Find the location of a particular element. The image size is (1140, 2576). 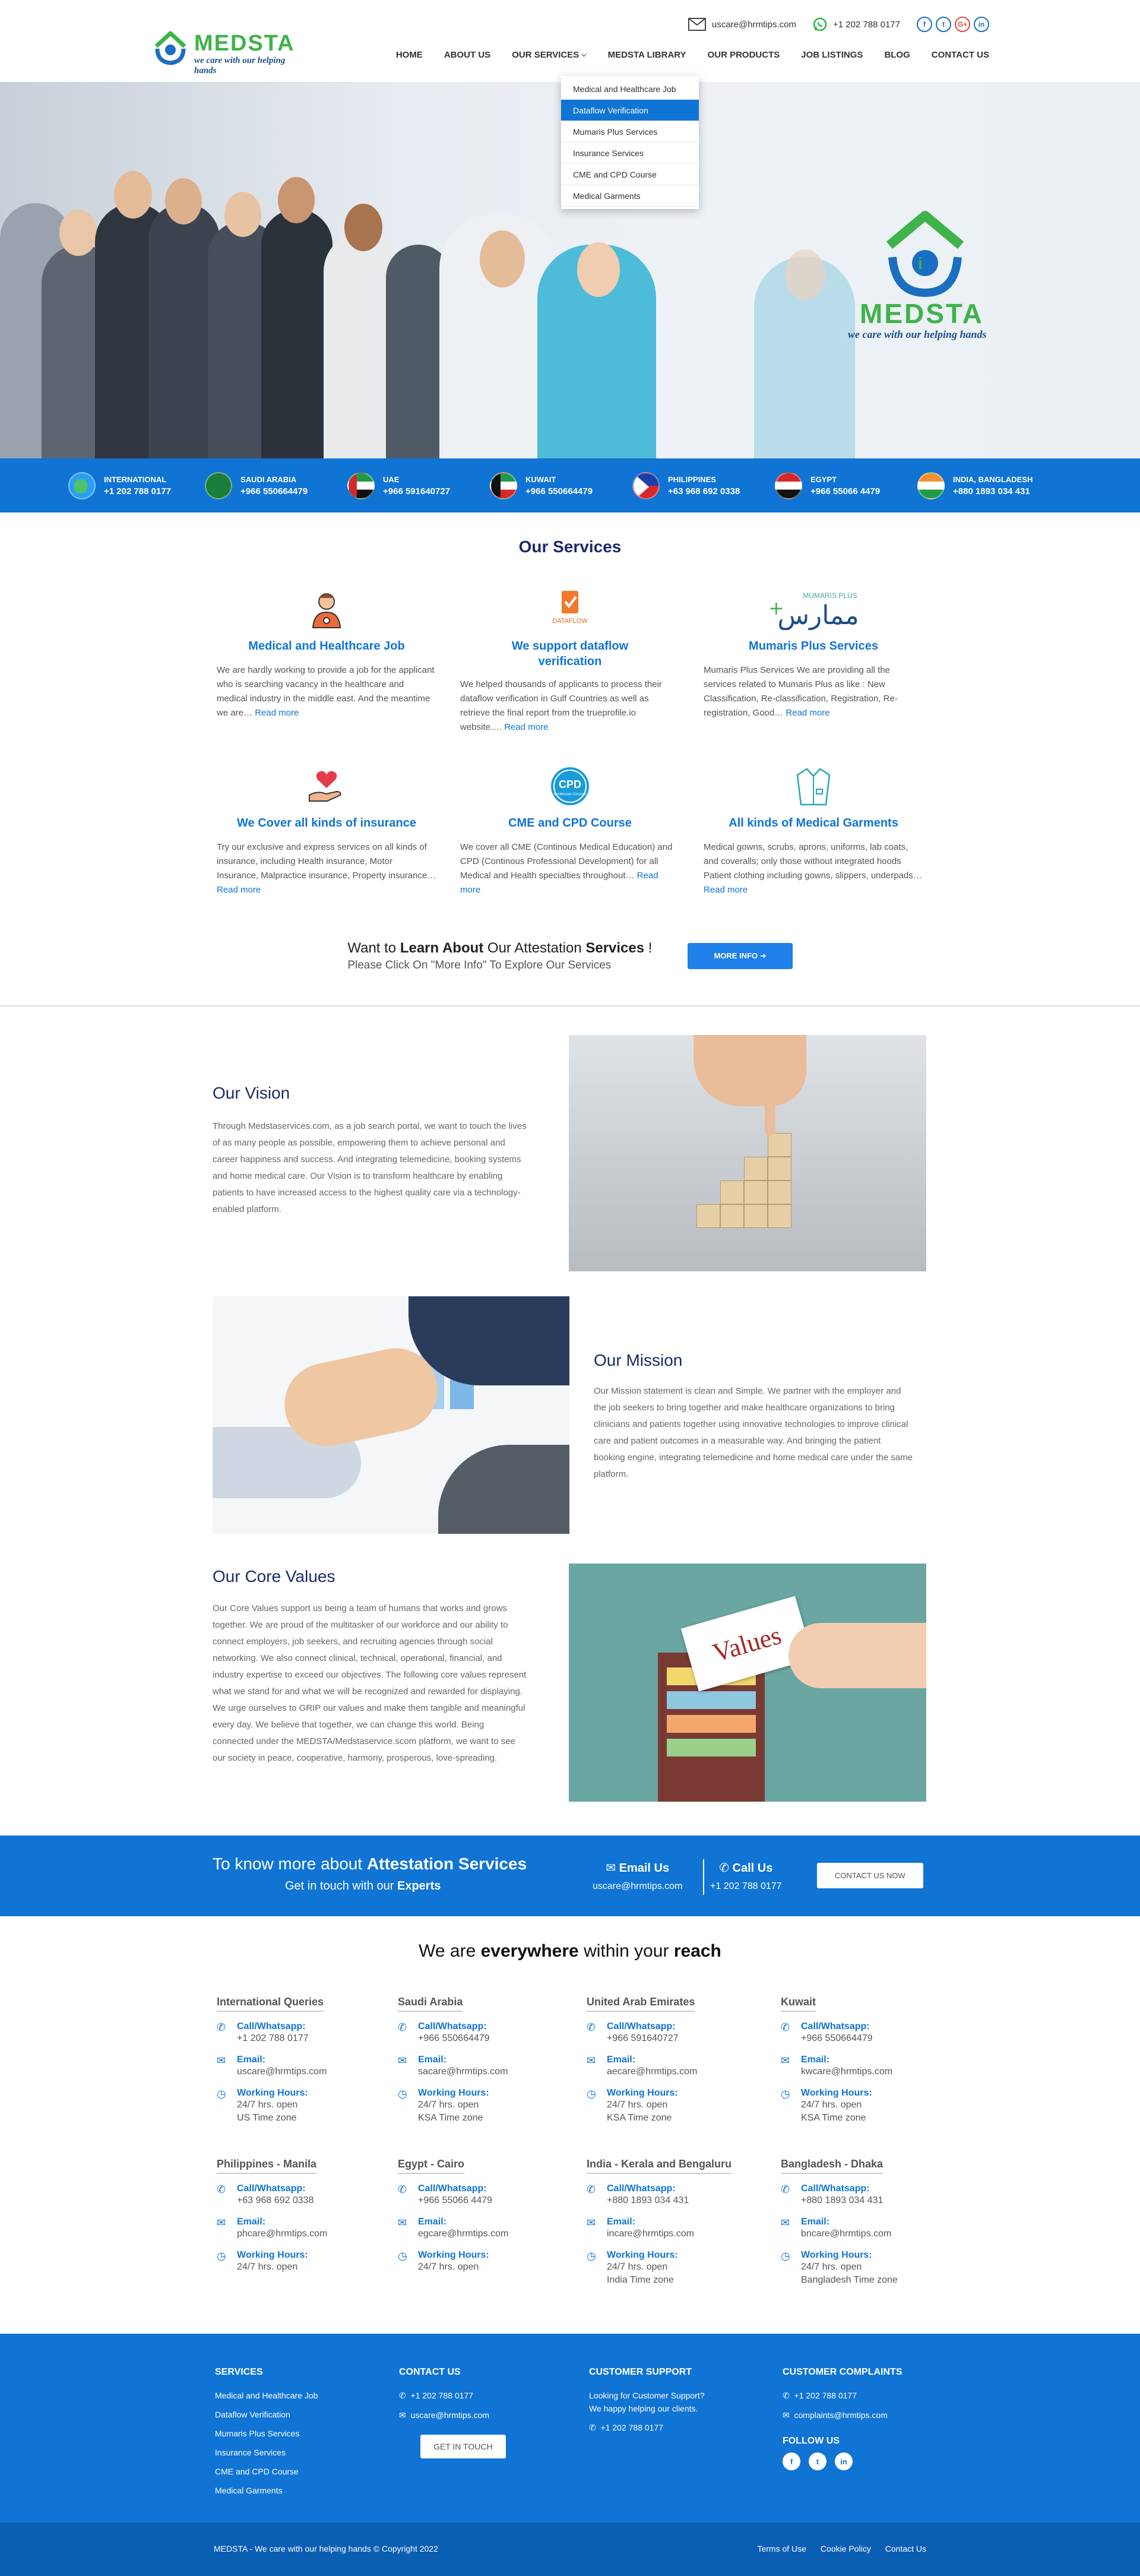

service-title: Mumaris Plus Services is located at coordinates (813, 646).